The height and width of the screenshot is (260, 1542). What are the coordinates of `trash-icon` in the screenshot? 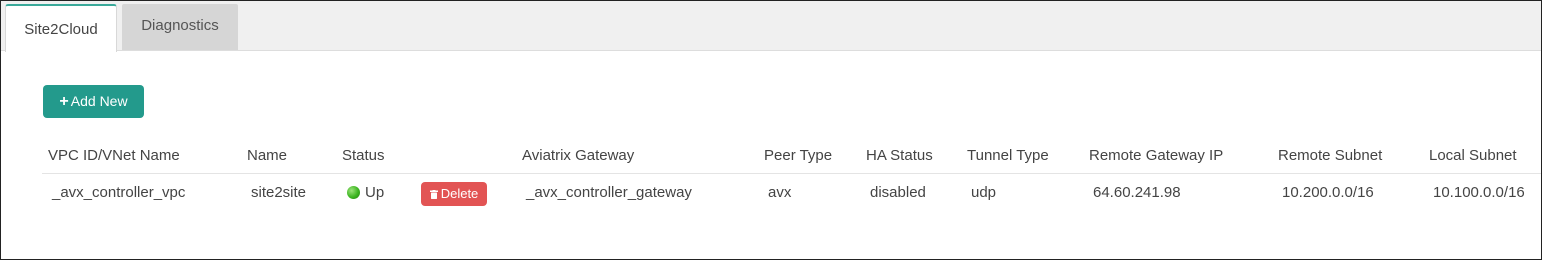 It's located at (433, 194).